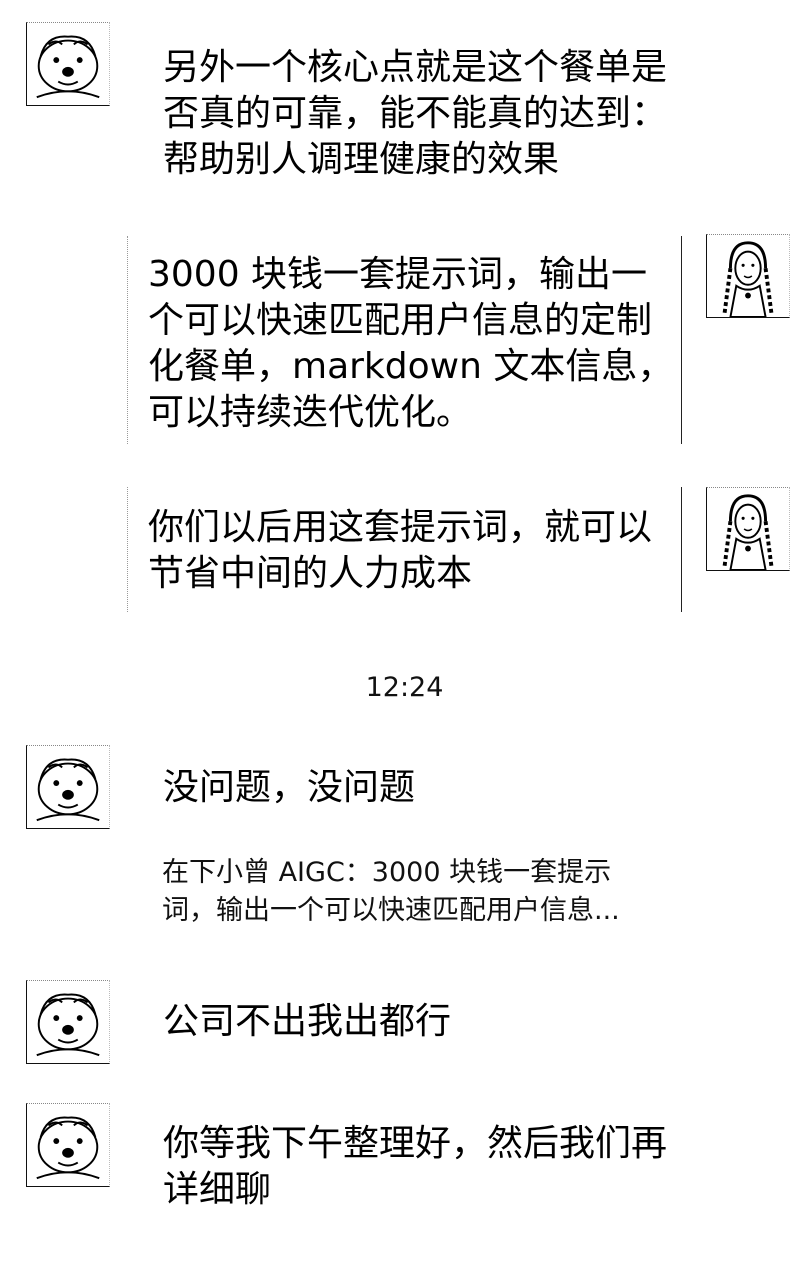 The height and width of the screenshot is (1280, 809). What do you see at coordinates (307, 1021) in the screenshot?
I see `message-text: 公司不出我出都行` at bounding box center [307, 1021].